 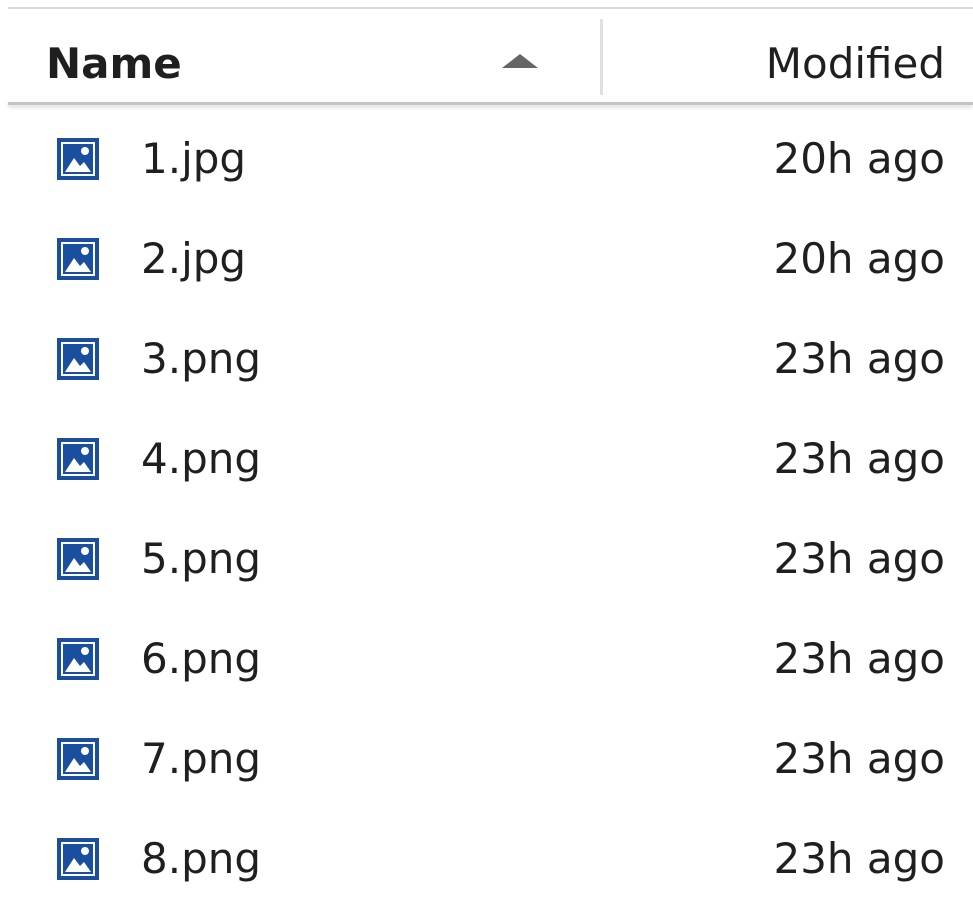 What do you see at coordinates (201, 758) in the screenshot?
I see `file-name: 7.png` at bounding box center [201, 758].